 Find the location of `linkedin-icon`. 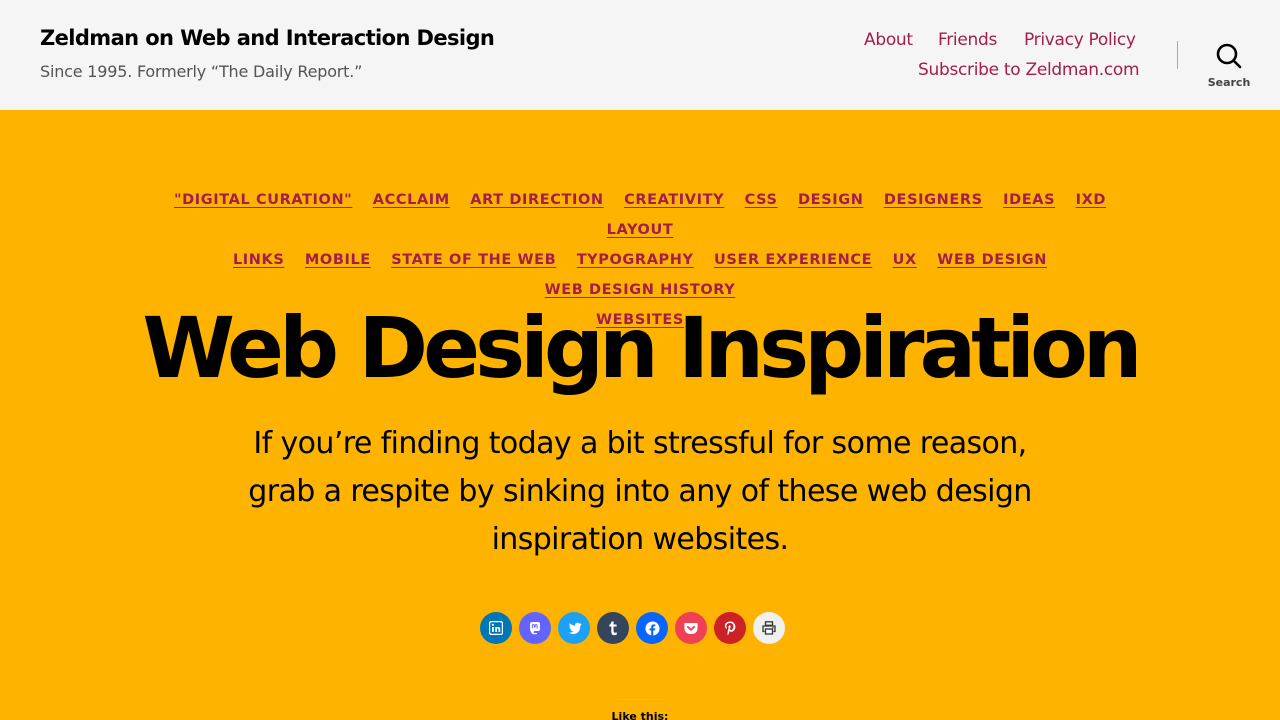

linkedin-icon is located at coordinates (496, 628).